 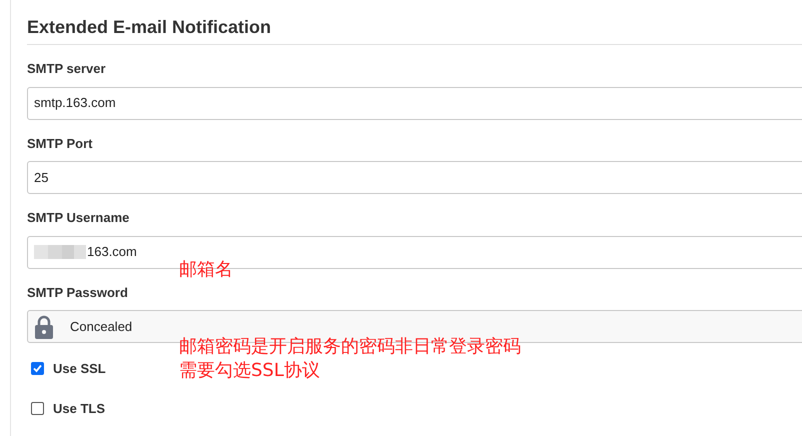 What do you see at coordinates (101, 327) in the screenshot?
I see `concealed-text: Concealed` at bounding box center [101, 327].